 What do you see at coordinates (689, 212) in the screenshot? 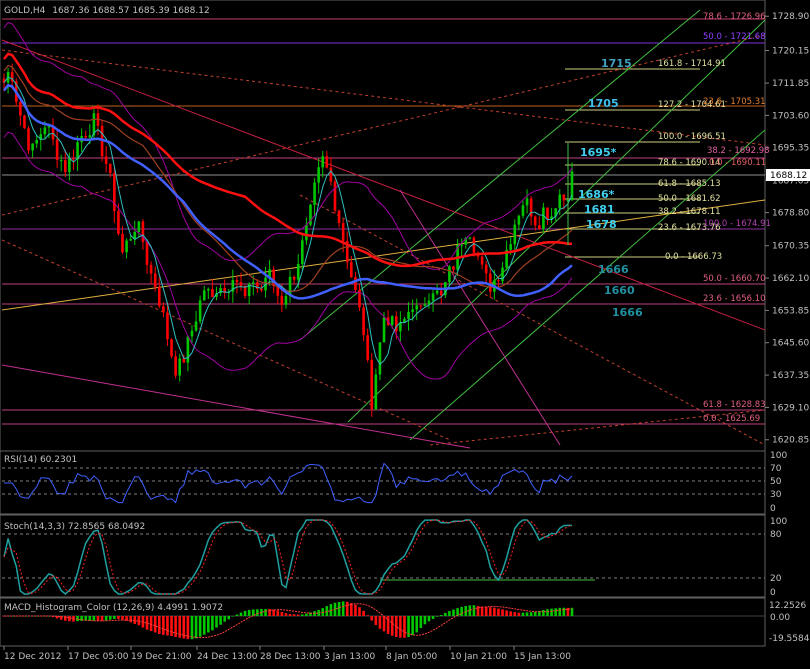
I see `fib-label: 38.2 - 1678.11` at bounding box center [689, 212].